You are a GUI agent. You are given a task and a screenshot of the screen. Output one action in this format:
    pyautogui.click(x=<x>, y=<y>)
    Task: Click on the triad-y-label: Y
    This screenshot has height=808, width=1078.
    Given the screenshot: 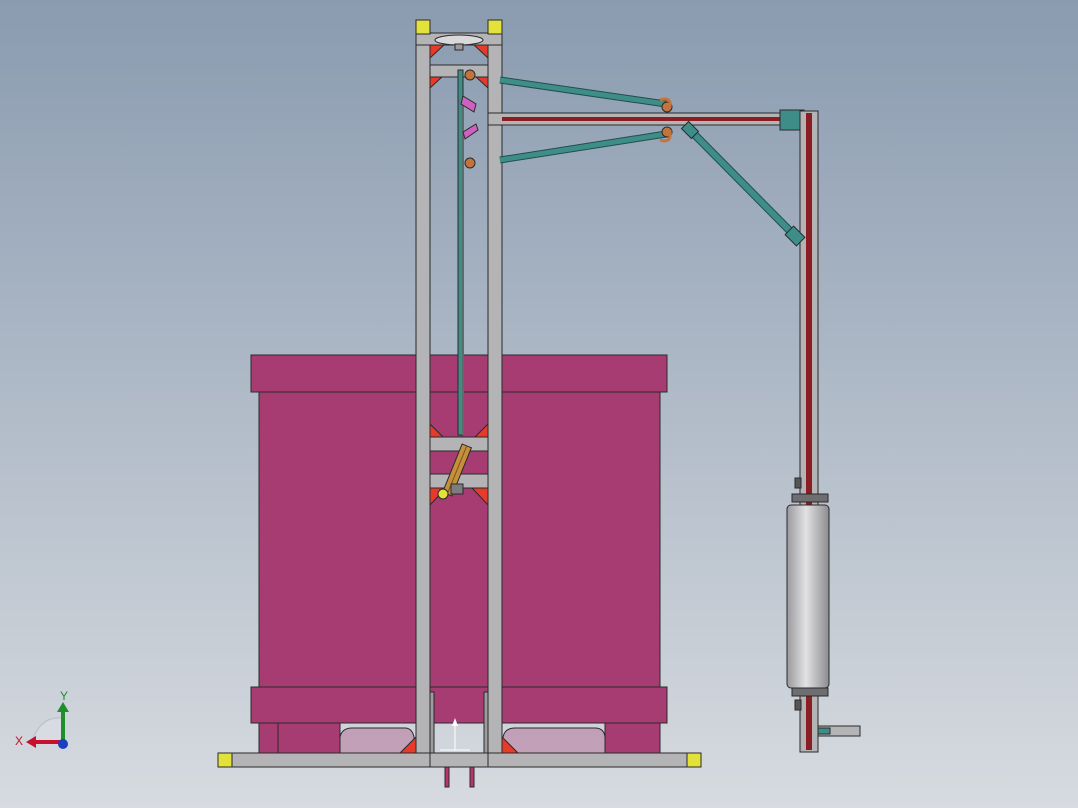 What is the action you would take?
    pyautogui.click(x=64, y=696)
    